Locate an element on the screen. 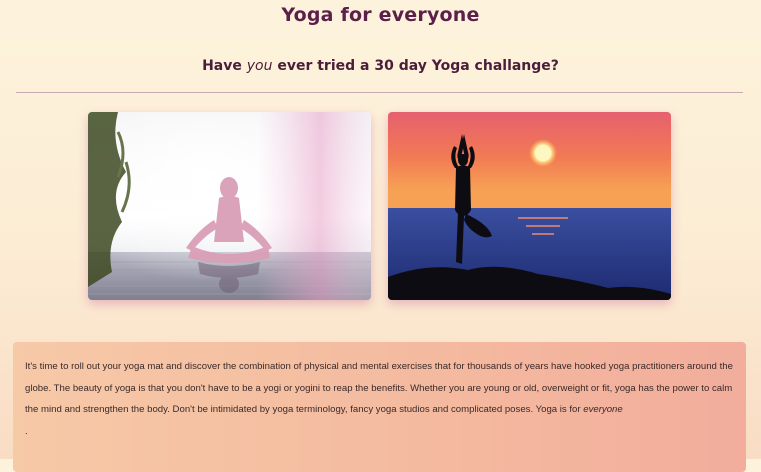 The width and height of the screenshot is (761, 472). tree-pose-sunset-image is located at coordinates (529, 206).